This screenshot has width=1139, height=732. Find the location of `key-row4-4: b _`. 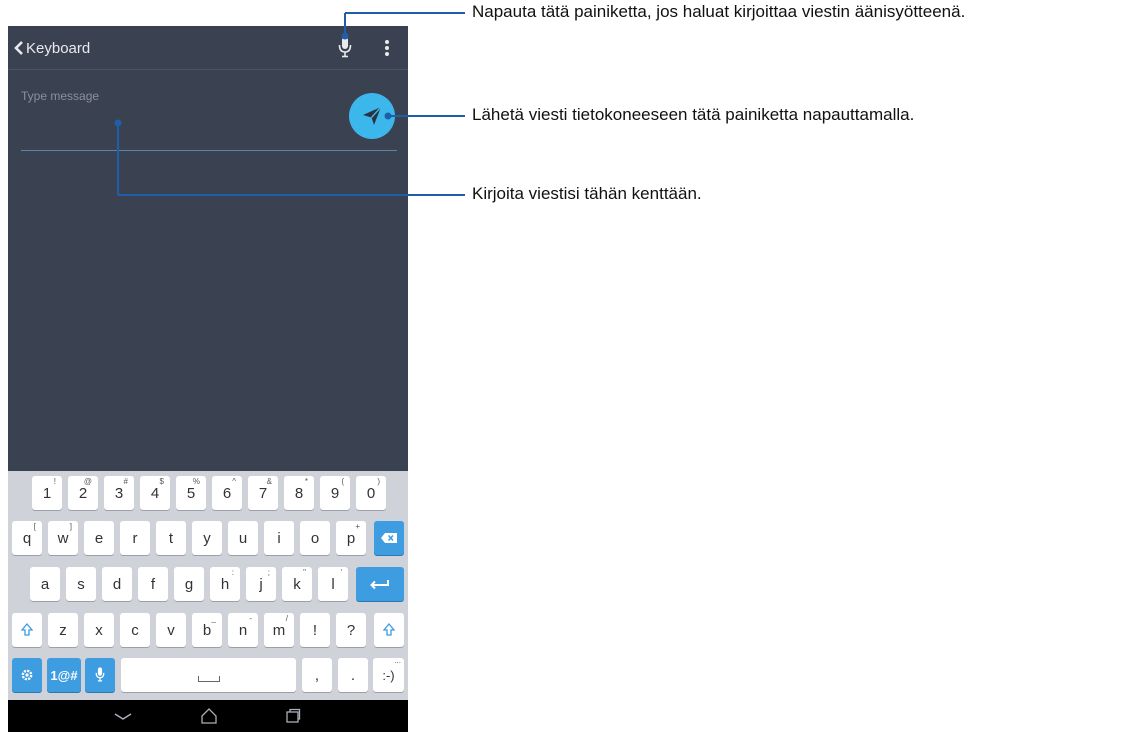

key-row4-4: b _ is located at coordinates (207, 630).